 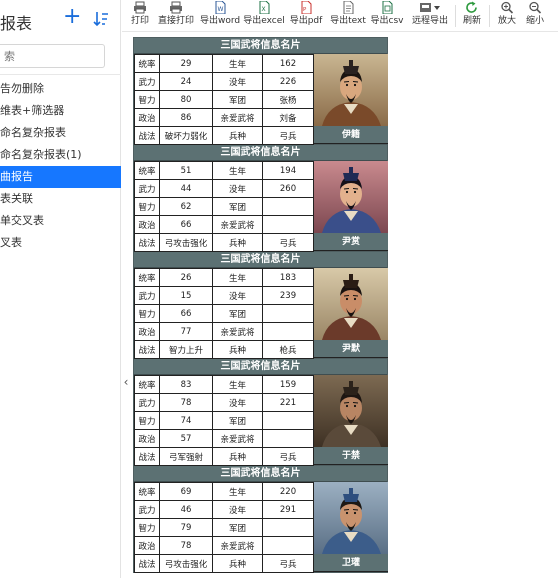 What do you see at coordinates (60, 221) in the screenshot?
I see `sidebar-item: 单交叉表` at bounding box center [60, 221].